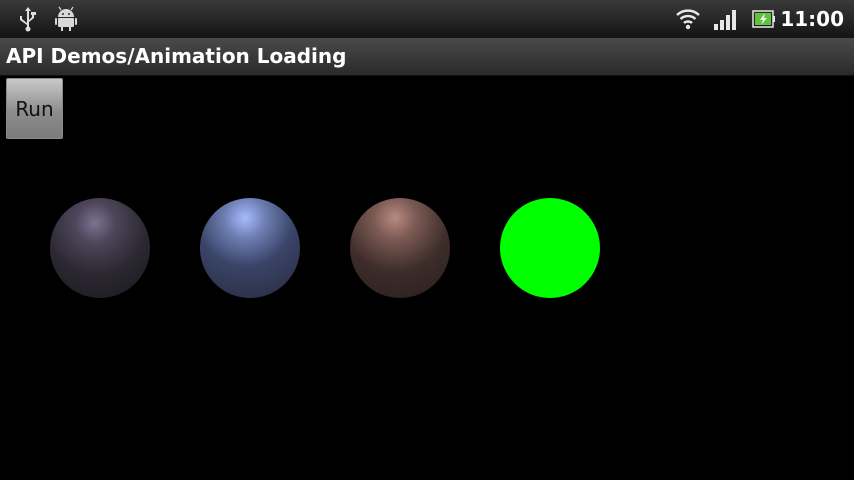  What do you see at coordinates (176, 56) in the screenshot?
I see `page-title: API Demos/Animation Loading` at bounding box center [176, 56].